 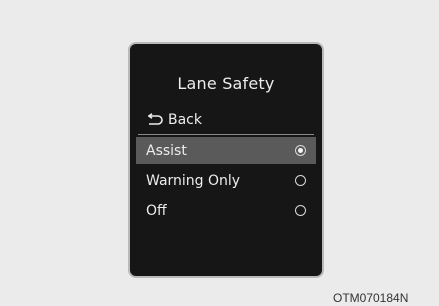 What do you see at coordinates (166, 150) in the screenshot?
I see `option-label: Assist` at bounding box center [166, 150].